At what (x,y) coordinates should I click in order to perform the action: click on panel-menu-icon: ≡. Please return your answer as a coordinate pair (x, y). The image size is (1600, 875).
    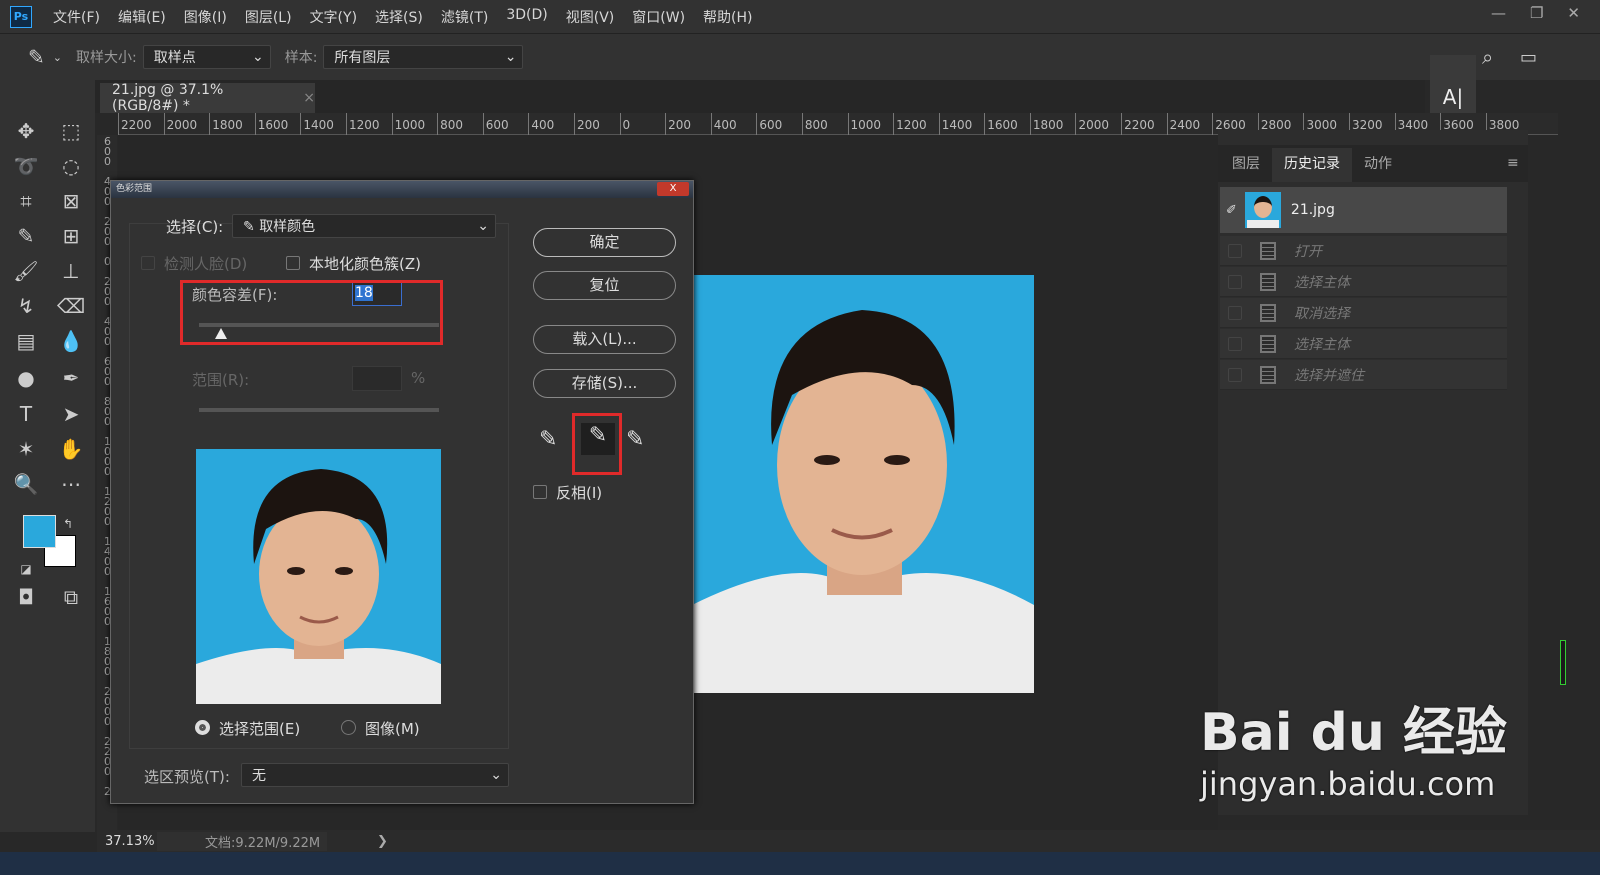
    Looking at the image, I should click on (1513, 163).